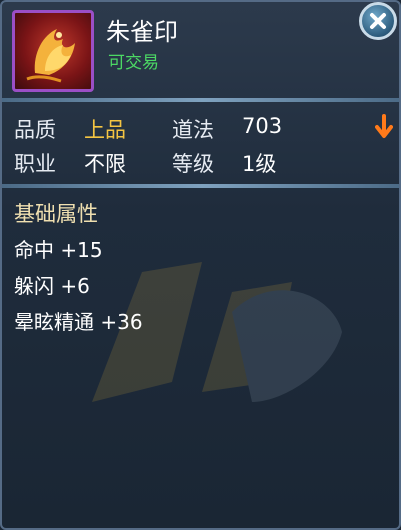 The width and height of the screenshot is (401, 530). I want to click on attribute-line: 躲闪 +6, so click(52, 286).